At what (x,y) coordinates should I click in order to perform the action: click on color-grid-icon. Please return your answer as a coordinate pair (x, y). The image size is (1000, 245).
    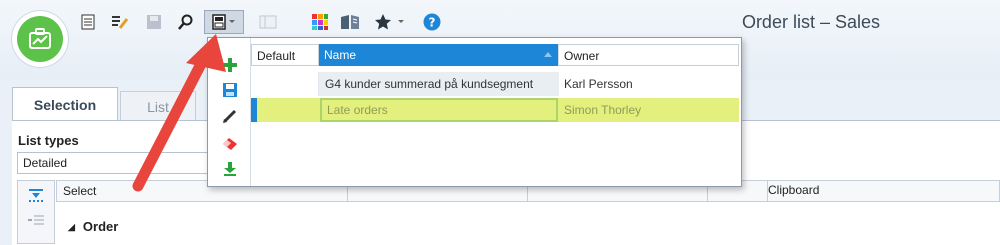
    Looking at the image, I should click on (320, 22).